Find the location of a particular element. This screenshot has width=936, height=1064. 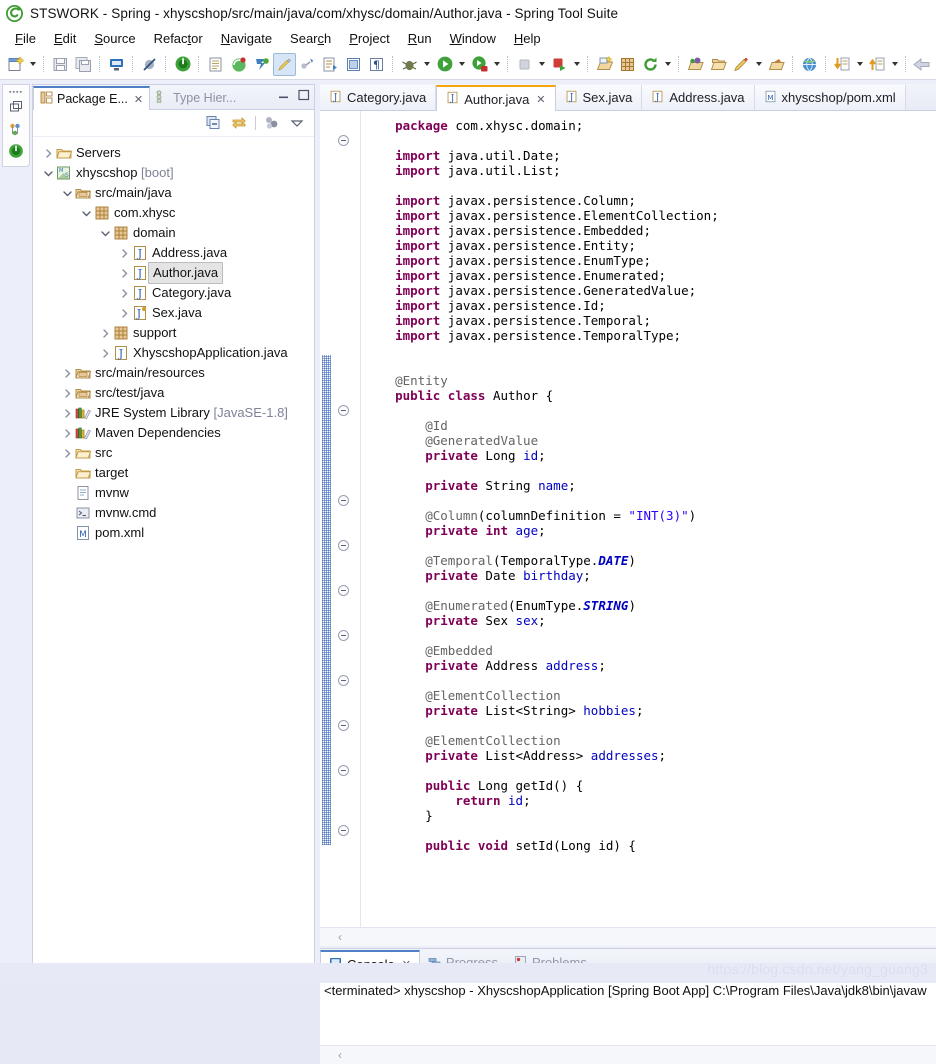

run-dropdown is located at coordinates (462, 64).